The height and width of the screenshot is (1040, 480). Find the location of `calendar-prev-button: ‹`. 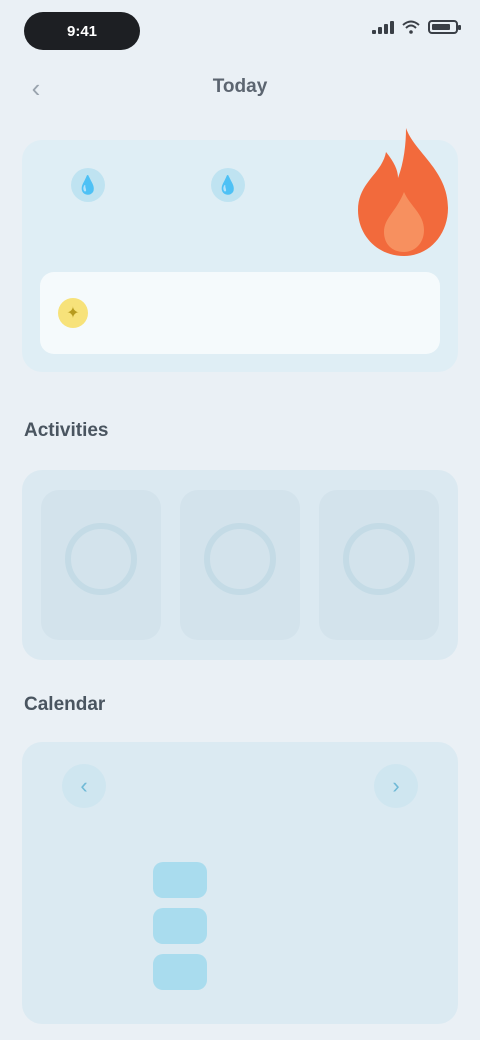

calendar-prev-button: ‹ is located at coordinates (84, 786).